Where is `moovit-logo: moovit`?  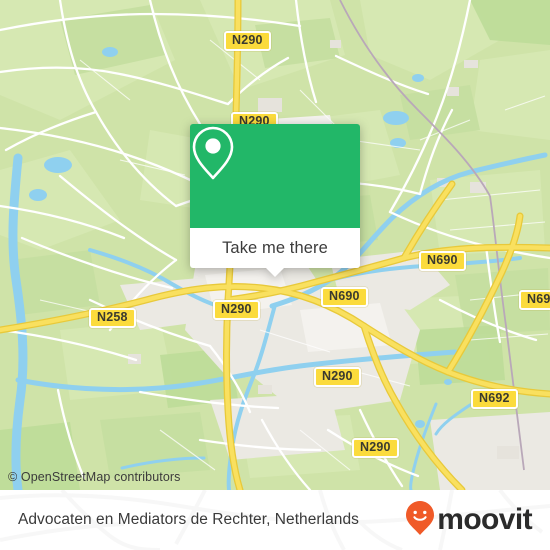
moovit-logo: moovit is located at coordinates (469, 520).